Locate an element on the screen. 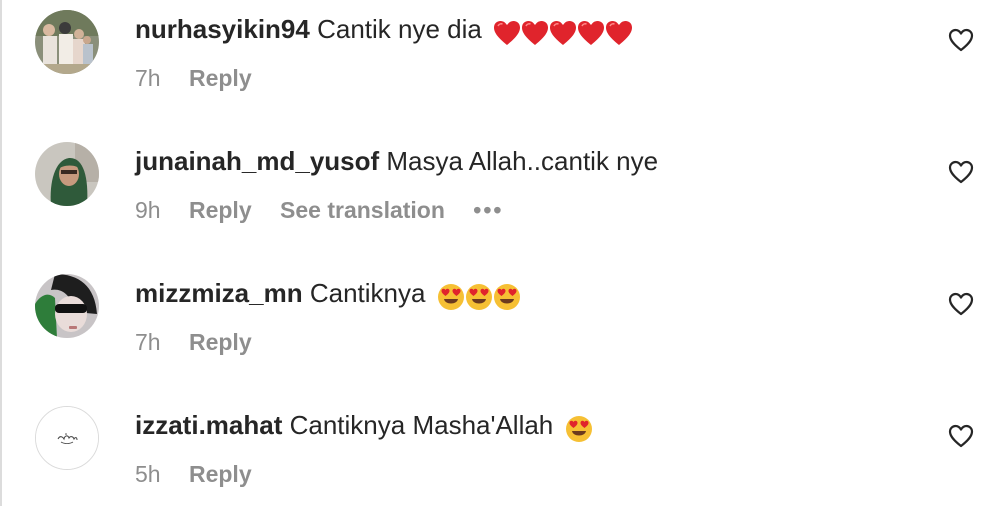  comment-text: Cantik nye dia is located at coordinates (399, 29).